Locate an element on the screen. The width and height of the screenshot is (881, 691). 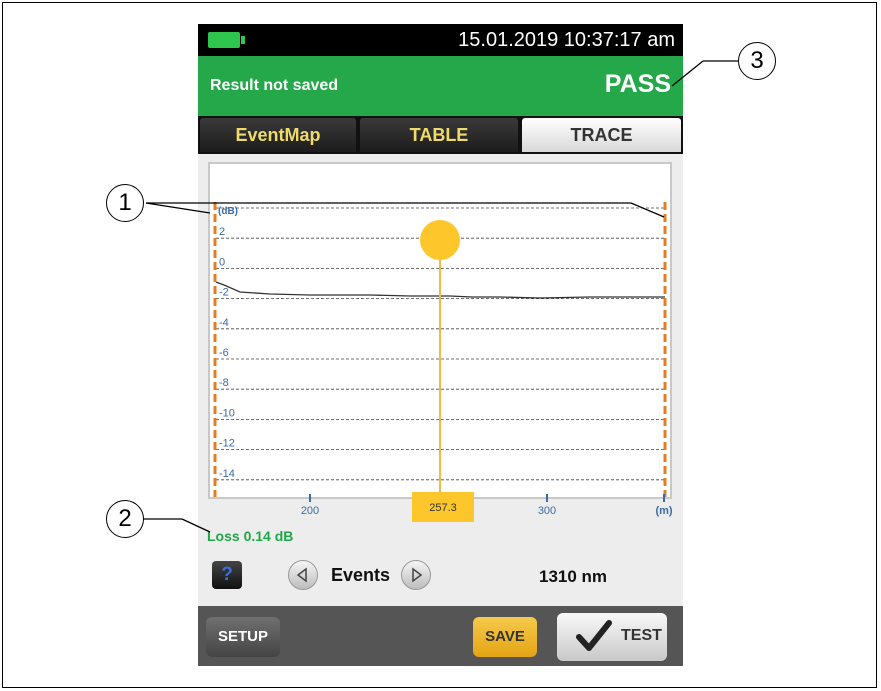
tab-trace: TRACE is located at coordinates (601, 135).